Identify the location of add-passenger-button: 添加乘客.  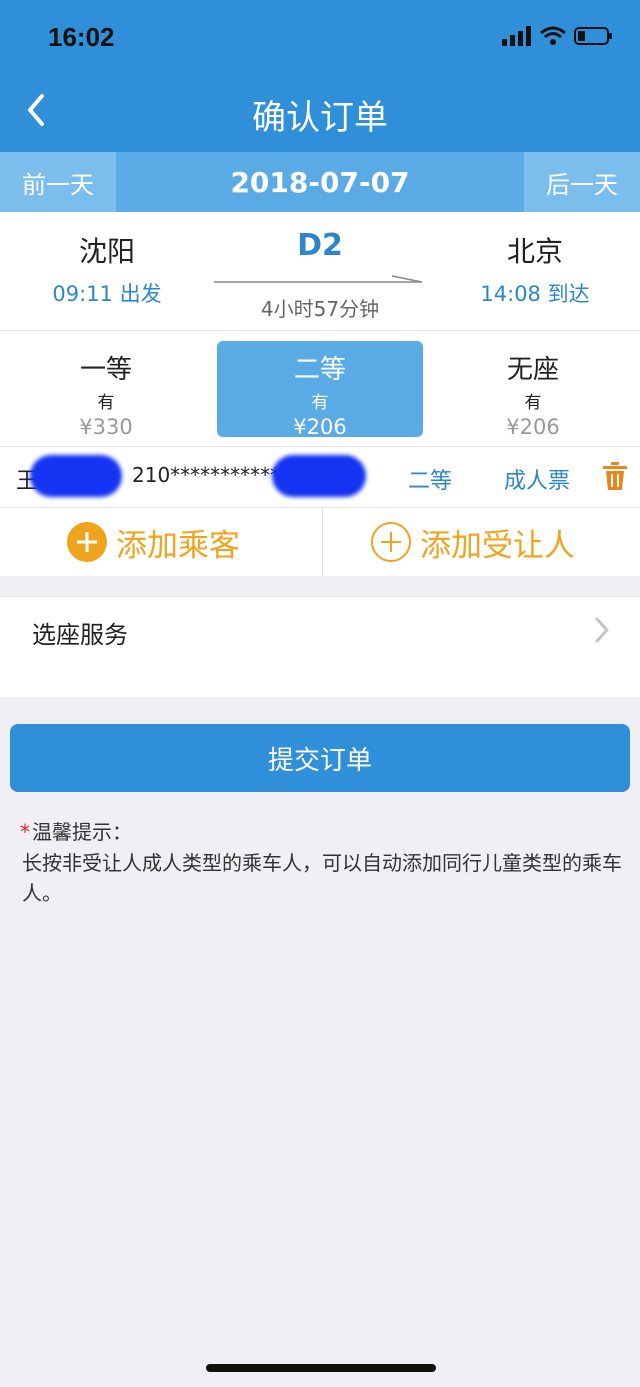
(153, 542).